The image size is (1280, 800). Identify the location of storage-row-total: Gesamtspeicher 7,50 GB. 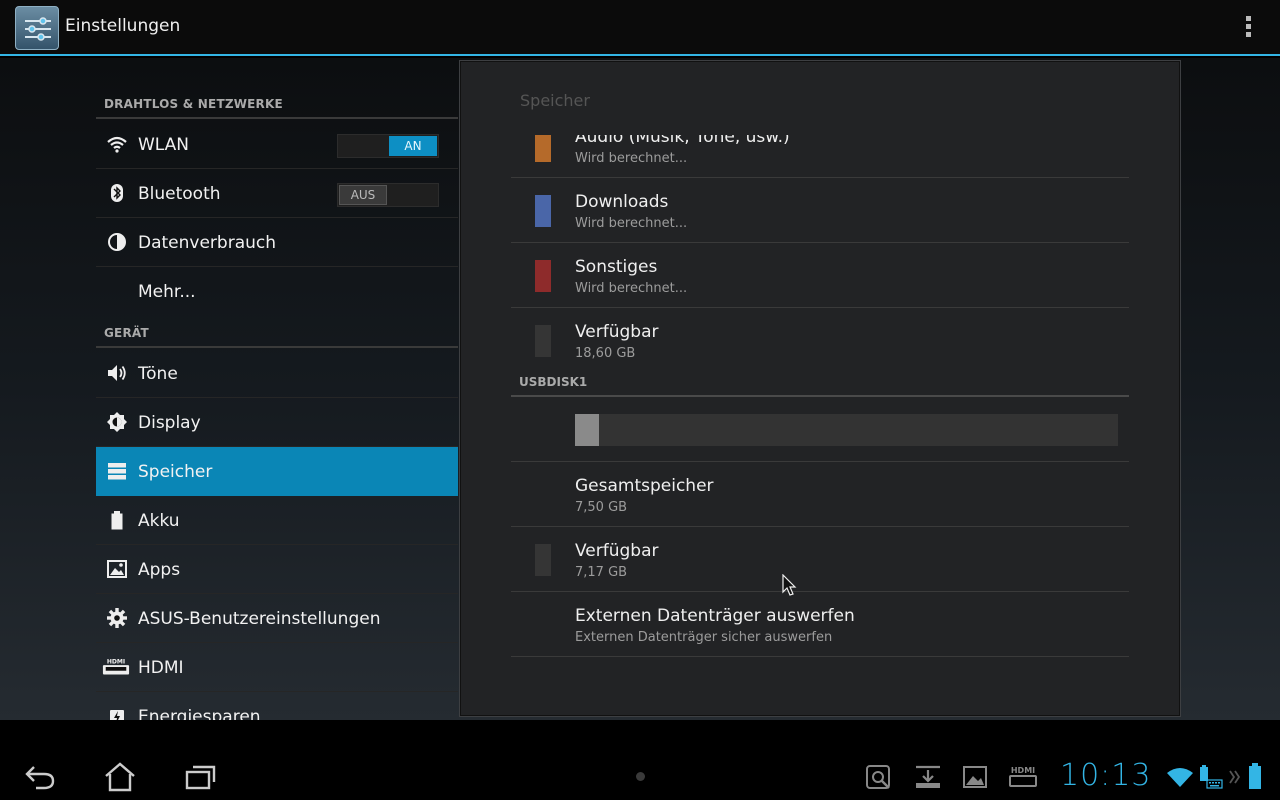
(820, 494).